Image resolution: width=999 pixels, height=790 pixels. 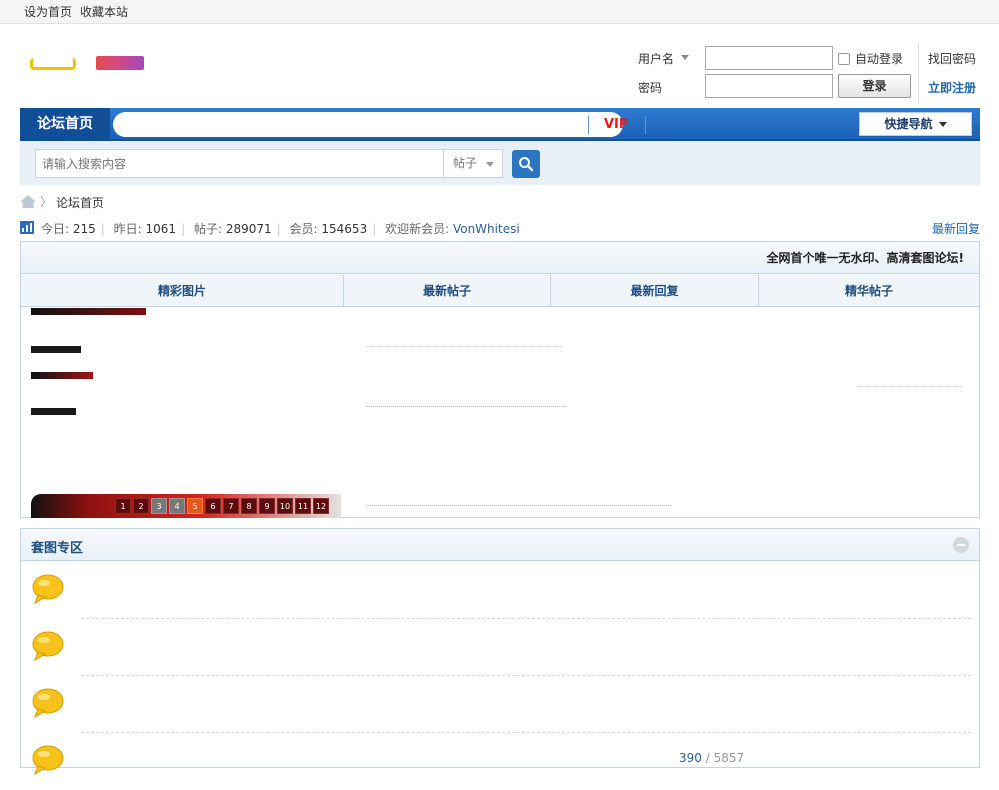 What do you see at coordinates (27, 227) in the screenshot?
I see `stats-bar-icon` at bounding box center [27, 227].